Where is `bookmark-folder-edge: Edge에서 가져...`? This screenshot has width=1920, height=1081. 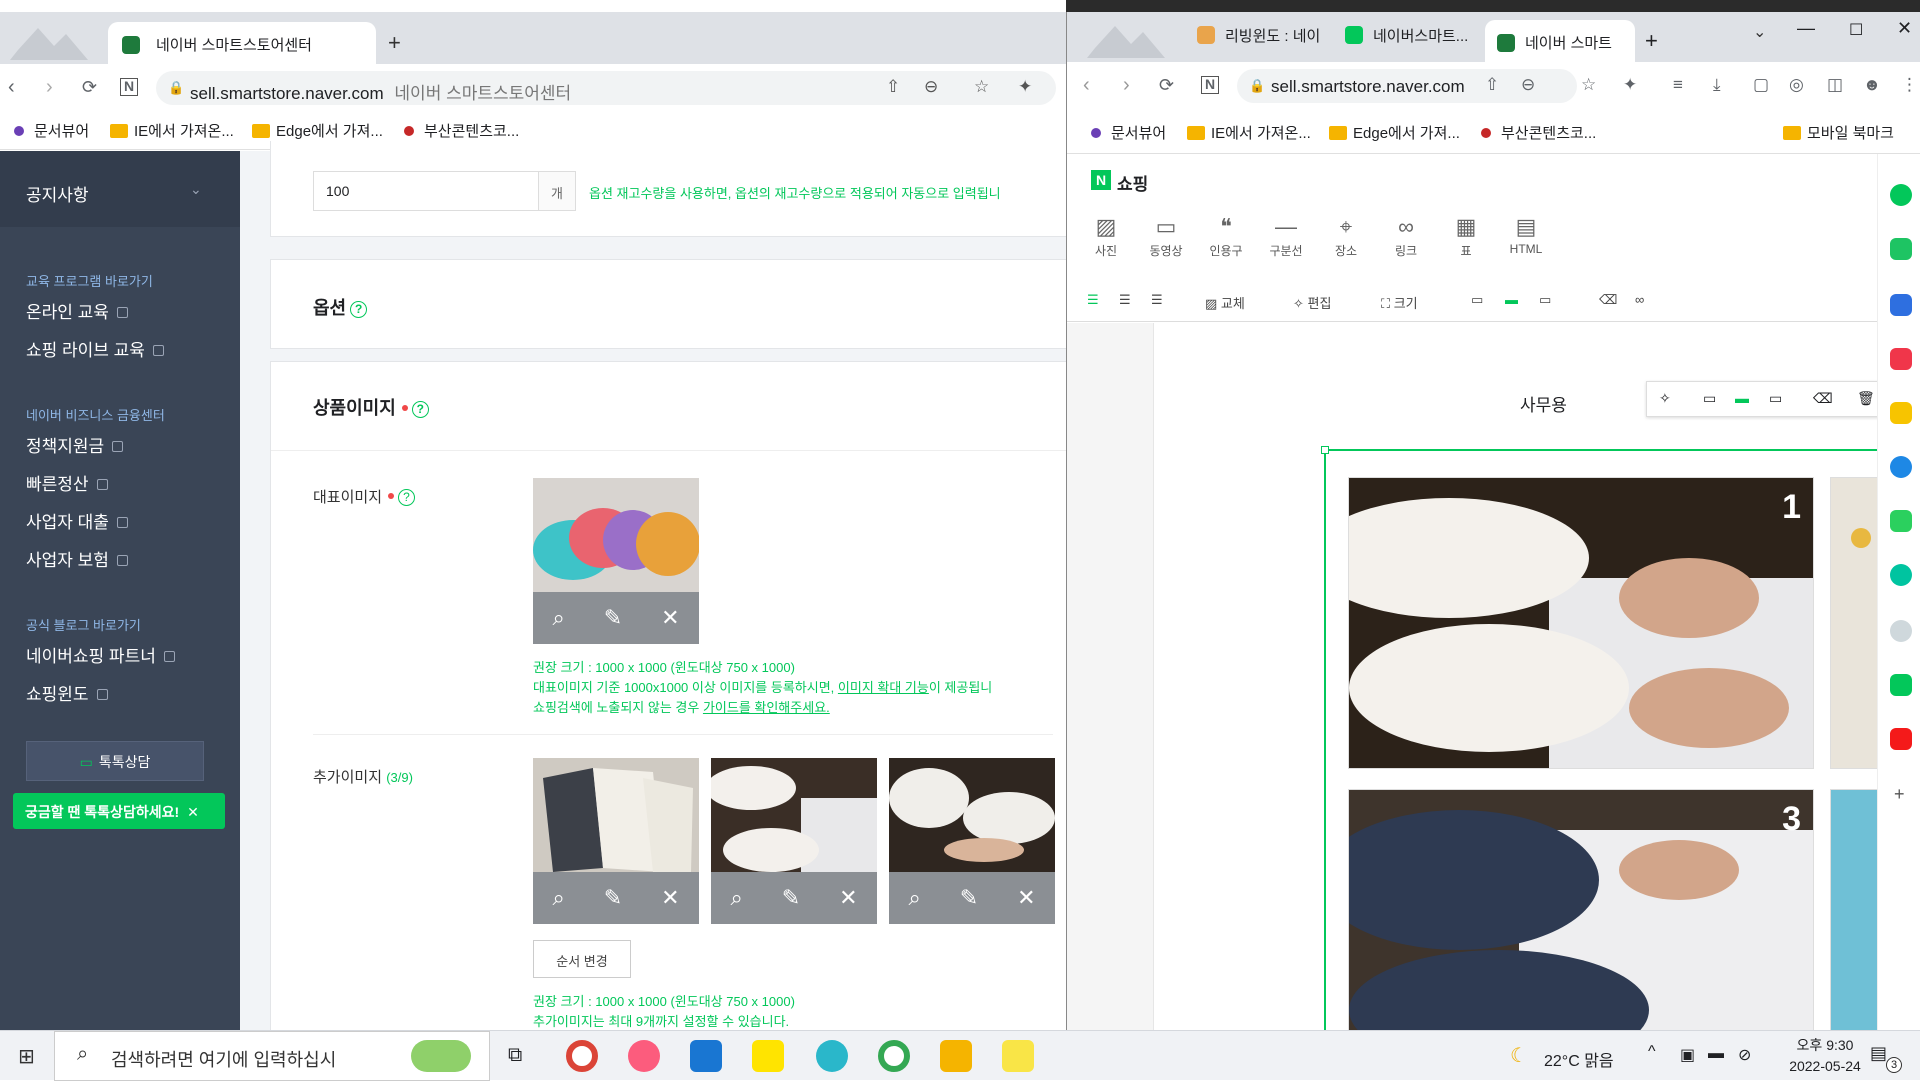 bookmark-folder-edge: Edge에서 가져... is located at coordinates (1394, 132).